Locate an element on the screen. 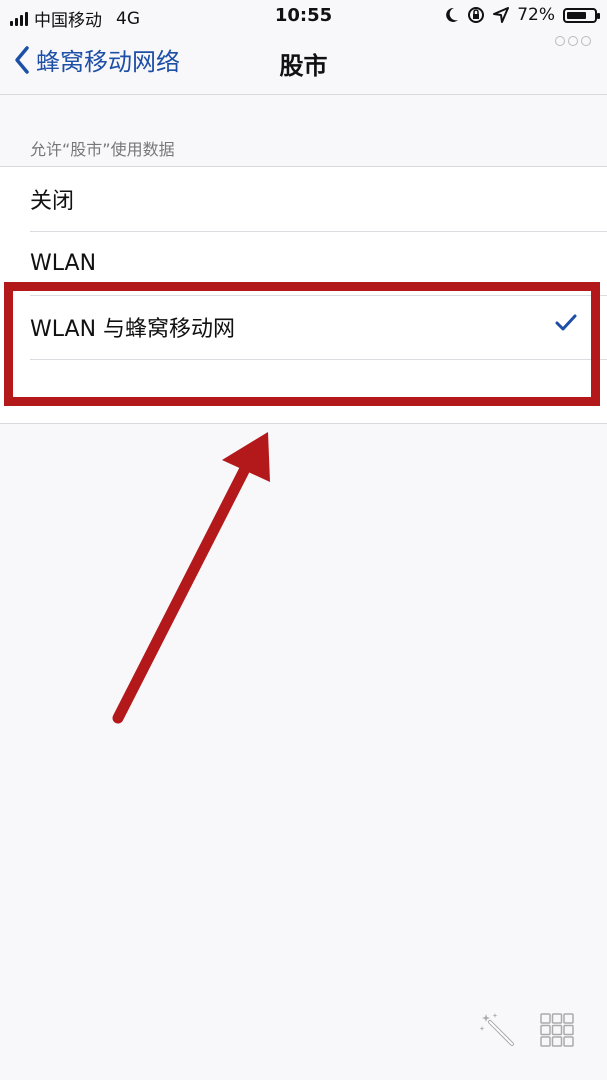 This screenshot has height=1080, width=607. navigation-bar: 蜂窝移动网络 股市 is located at coordinates (303, 64).